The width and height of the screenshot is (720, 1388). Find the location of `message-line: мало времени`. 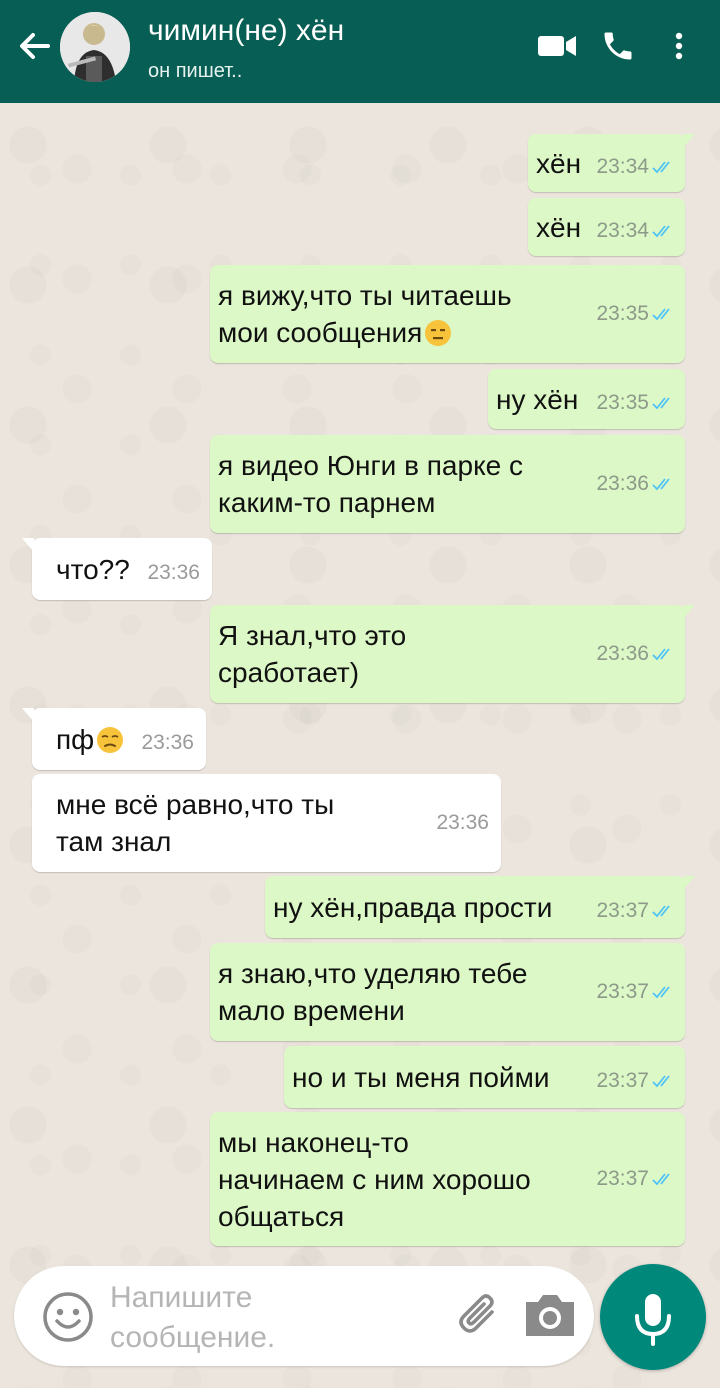

message-line: мало времени is located at coordinates (311, 1010).